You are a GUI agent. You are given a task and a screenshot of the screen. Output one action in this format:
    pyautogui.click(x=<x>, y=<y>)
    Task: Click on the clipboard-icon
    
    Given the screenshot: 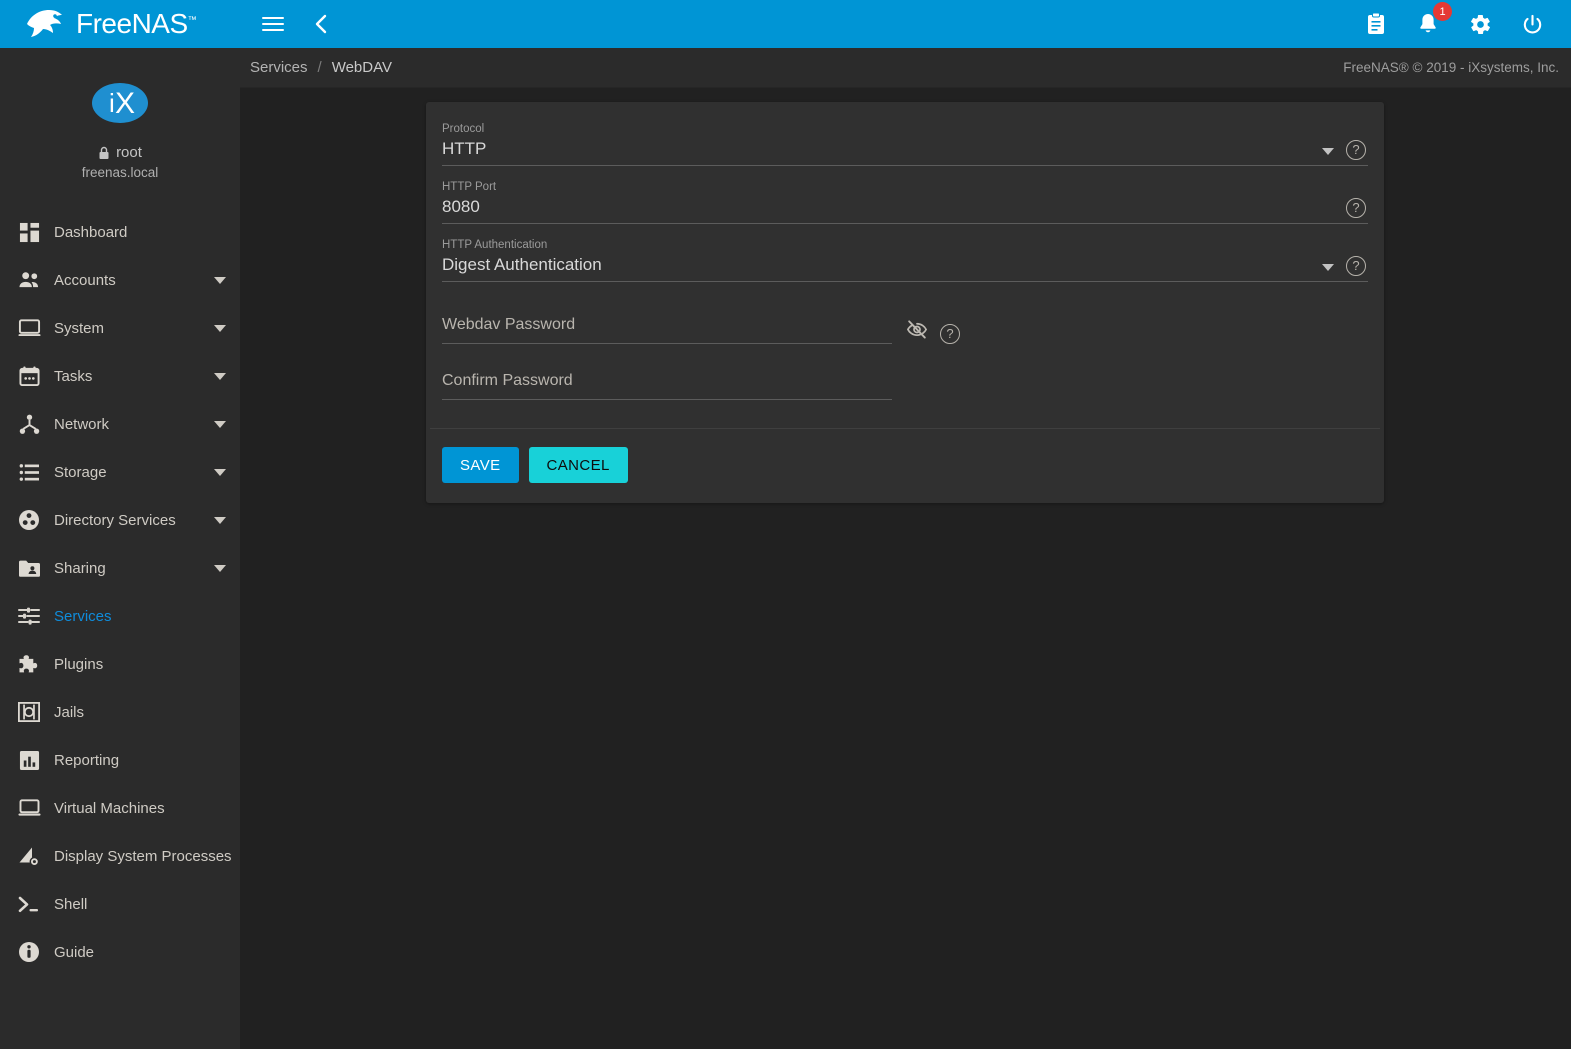 What is the action you would take?
    pyautogui.click(x=1376, y=24)
    